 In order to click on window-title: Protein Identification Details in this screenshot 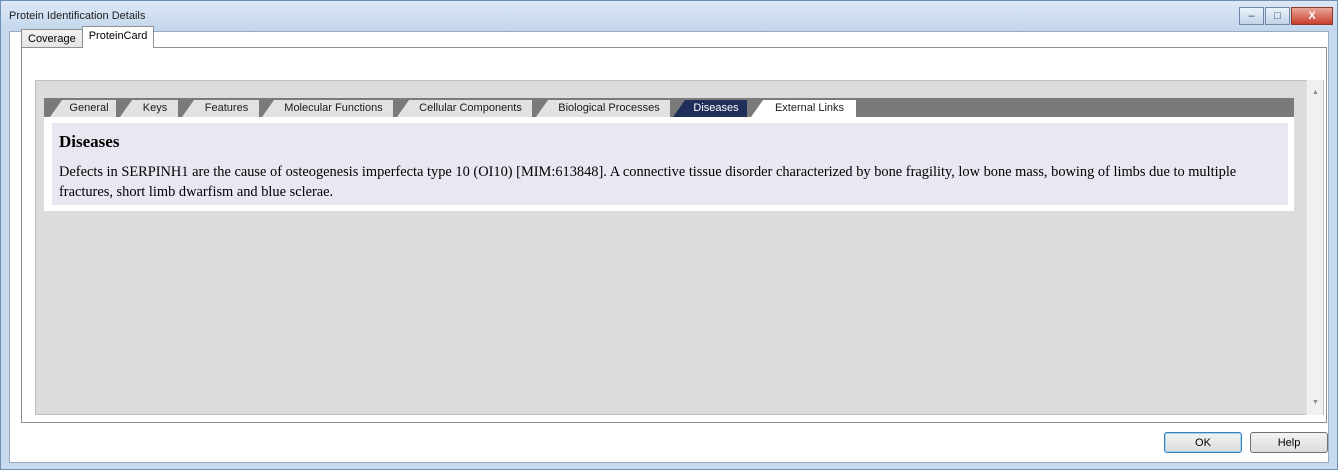, I will do `click(77, 16)`.